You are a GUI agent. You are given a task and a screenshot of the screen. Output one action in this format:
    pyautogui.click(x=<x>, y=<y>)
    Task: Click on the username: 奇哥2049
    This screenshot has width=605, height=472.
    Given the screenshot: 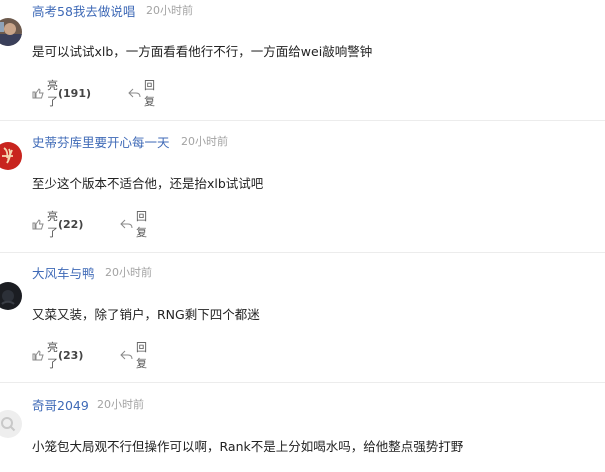 What is the action you would take?
    pyautogui.click(x=60, y=404)
    